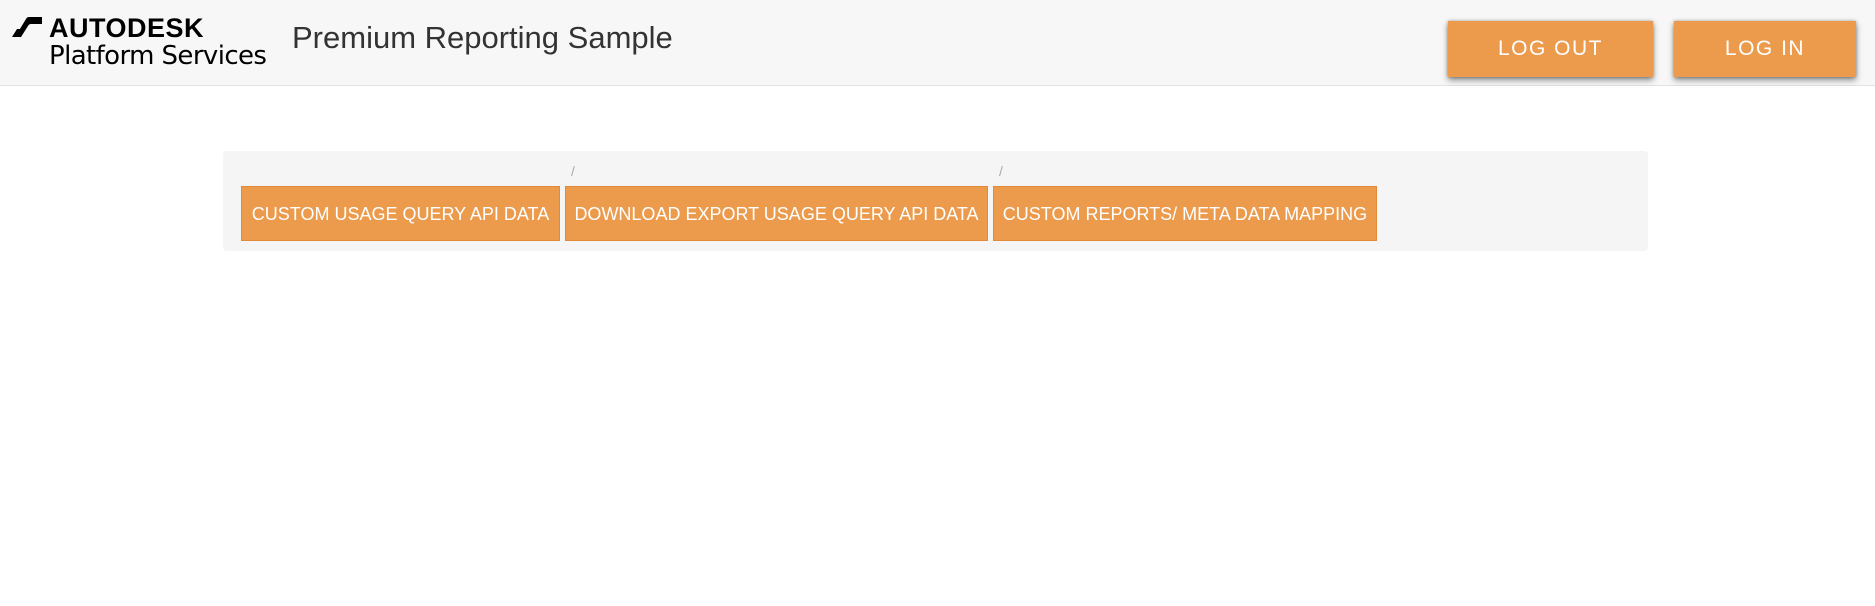 The image size is (1875, 606). I want to click on autodesk-logo: AUTODESK Platform Services, so click(144, 42).